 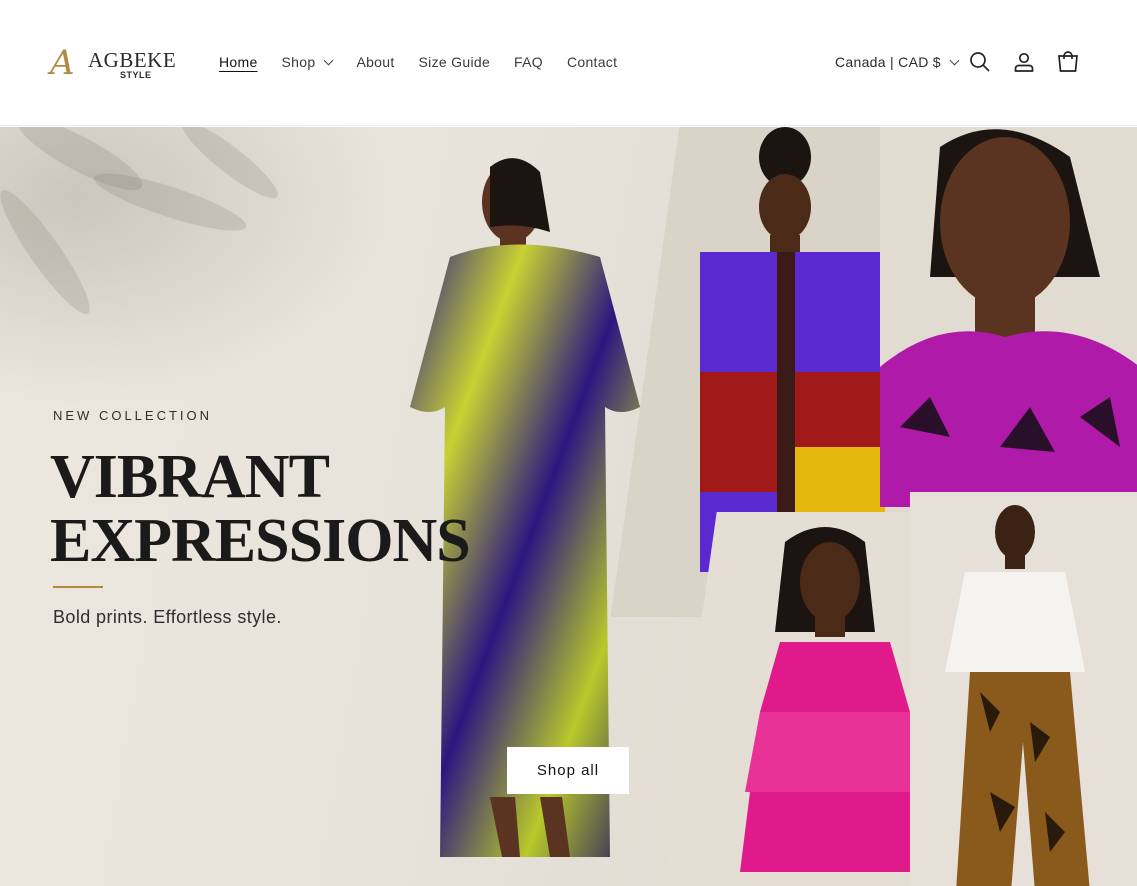 What do you see at coordinates (260, 541) in the screenshot?
I see `hero-headline-line2: EXPRESSIONS` at bounding box center [260, 541].